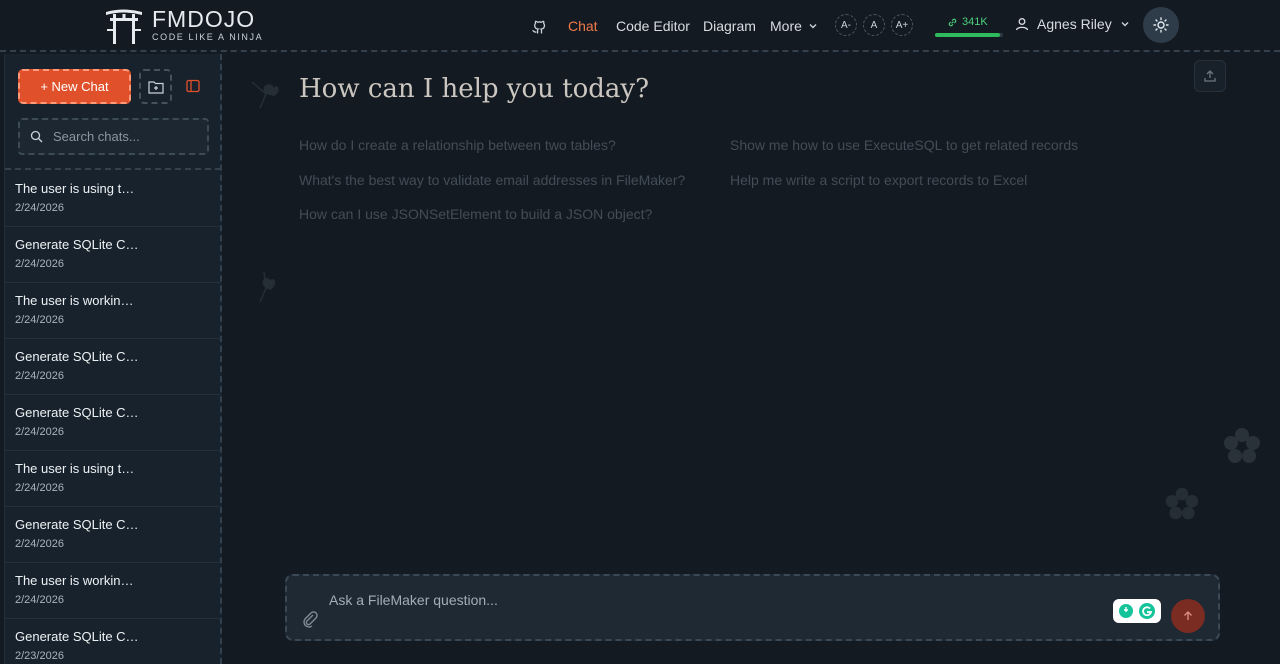 The image size is (1280, 664). What do you see at coordinates (786, 26) in the screenshot?
I see `nav-more-label: More` at bounding box center [786, 26].